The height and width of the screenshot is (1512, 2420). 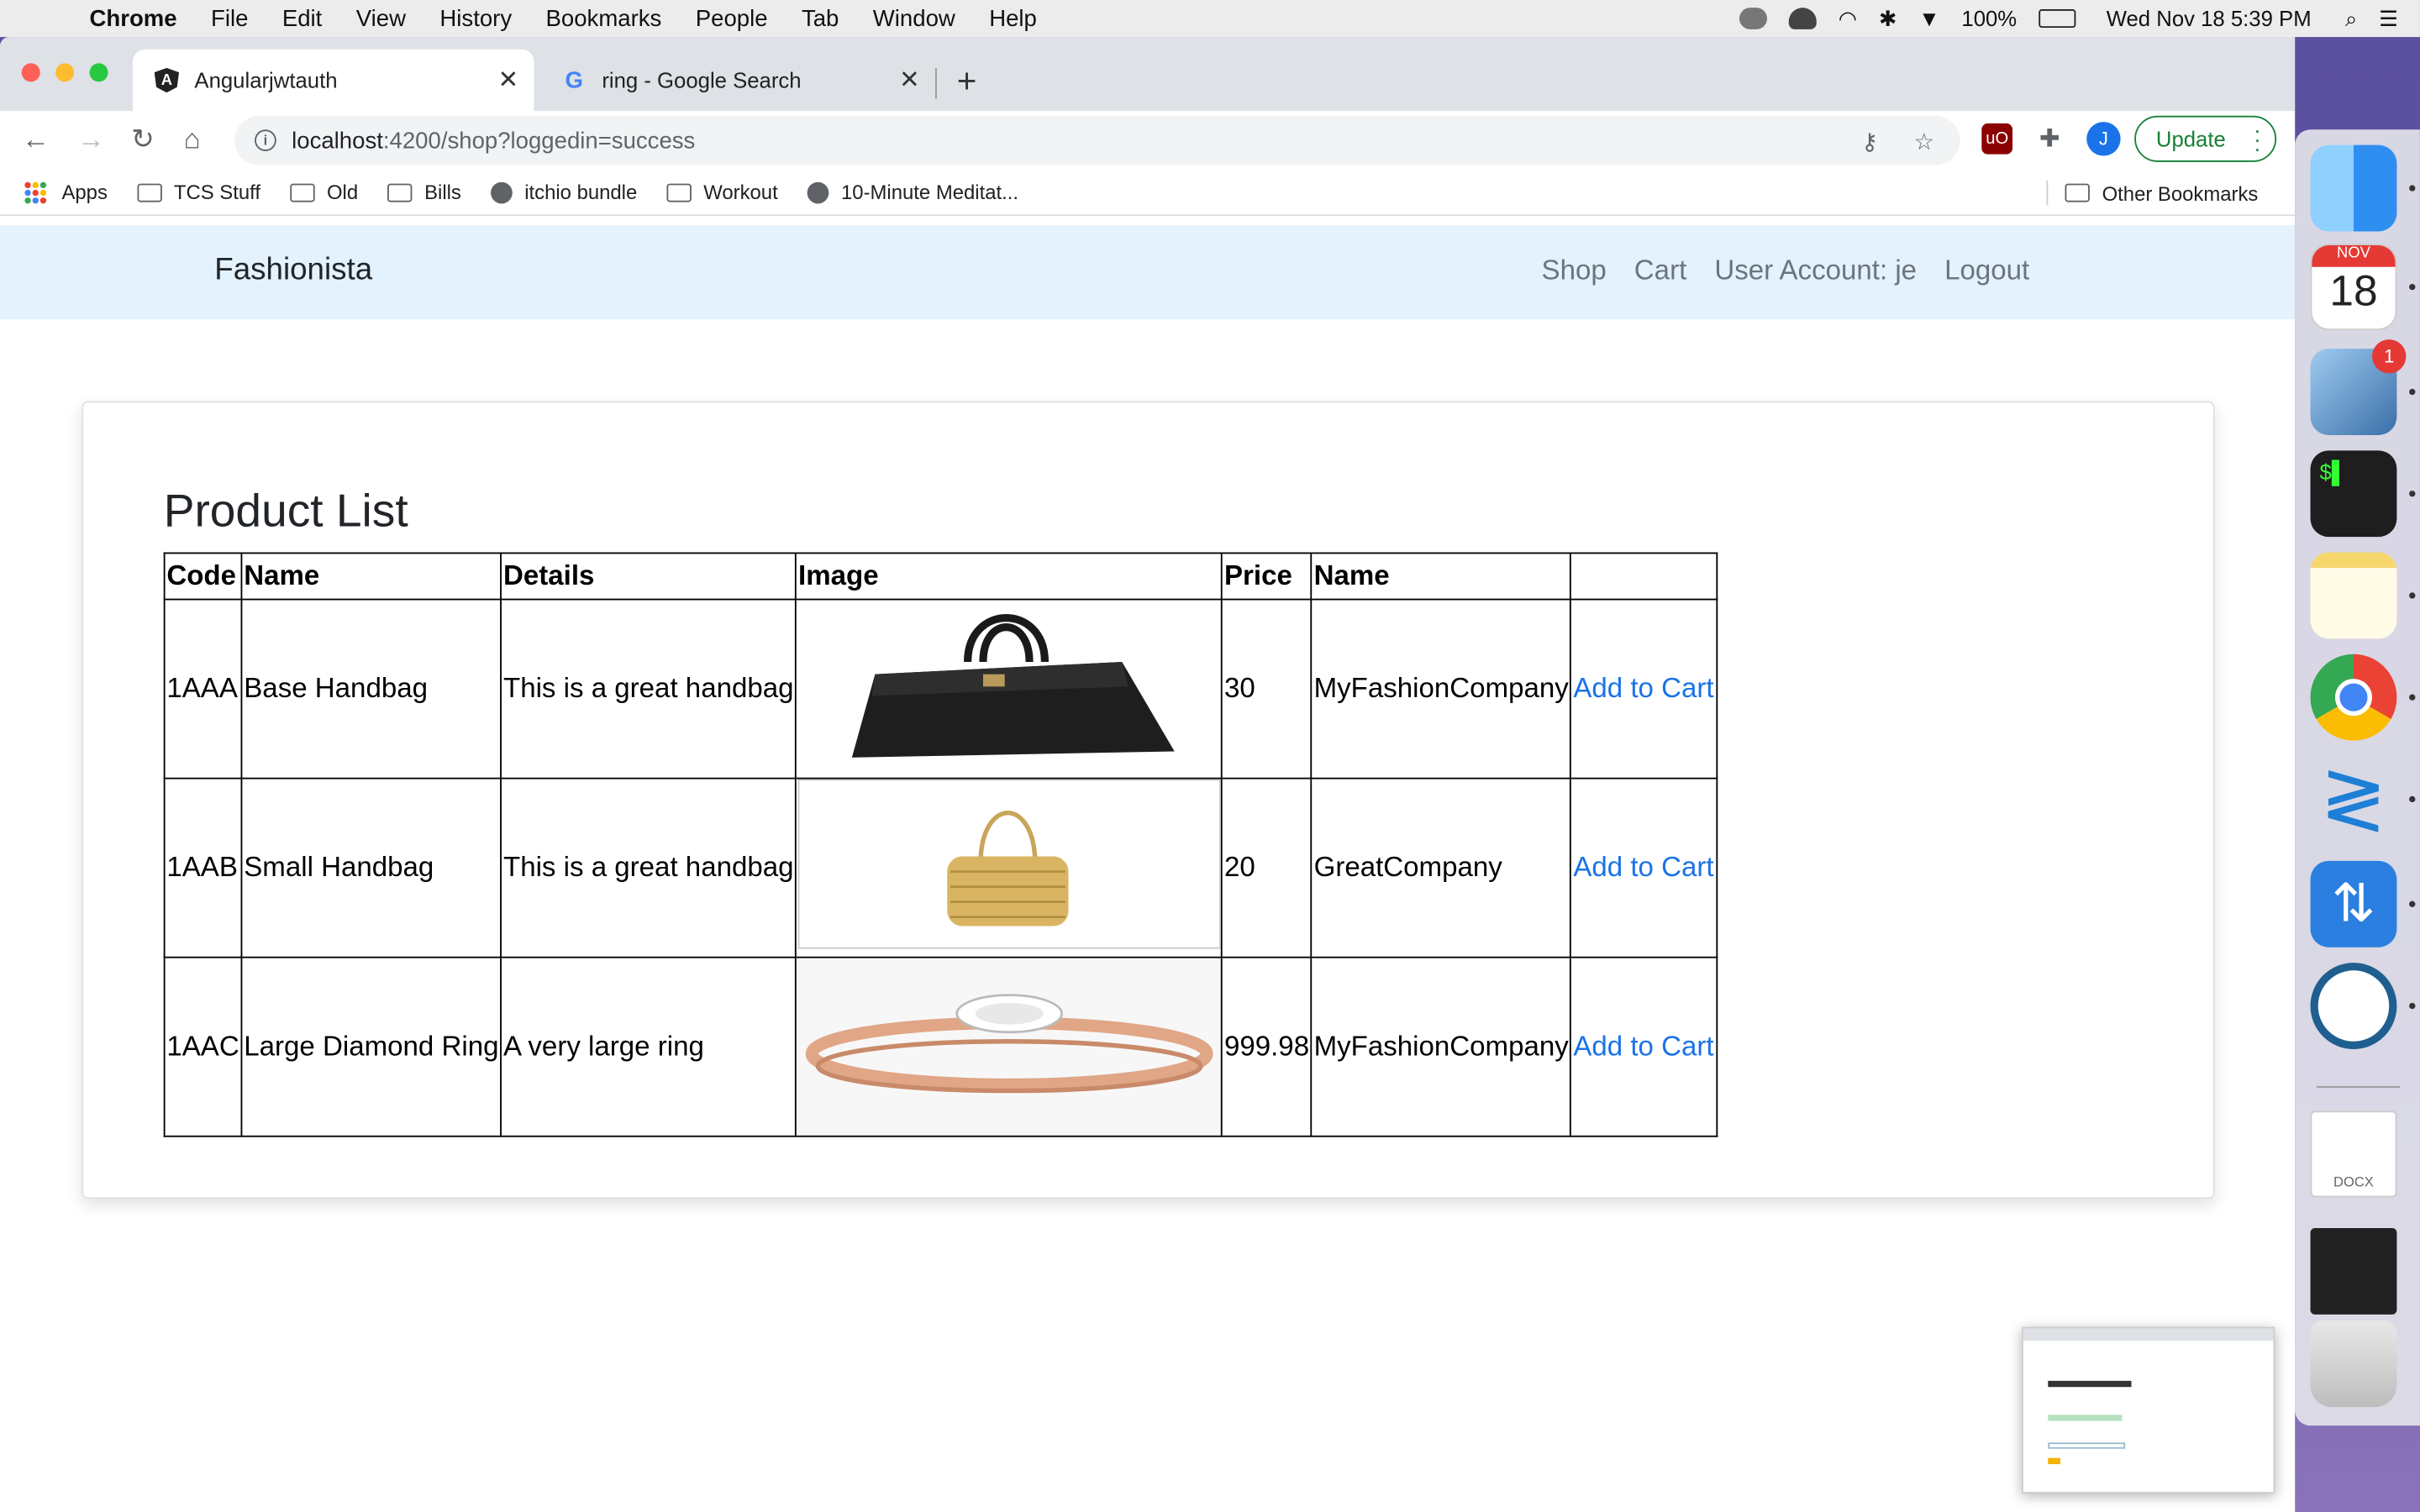 What do you see at coordinates (1924, 141) in the screenshot?
I see `bookmark-star-icon: ☆` at bounding box center [1924, 141].